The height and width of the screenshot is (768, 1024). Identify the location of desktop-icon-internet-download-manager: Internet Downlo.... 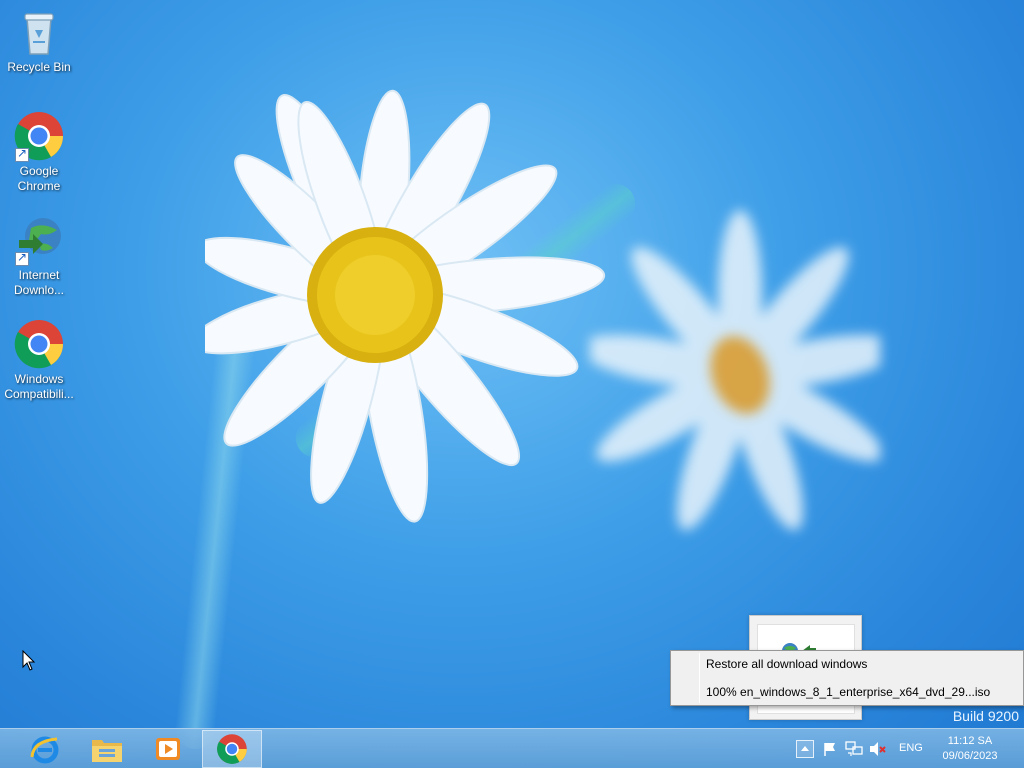
(39, 256).